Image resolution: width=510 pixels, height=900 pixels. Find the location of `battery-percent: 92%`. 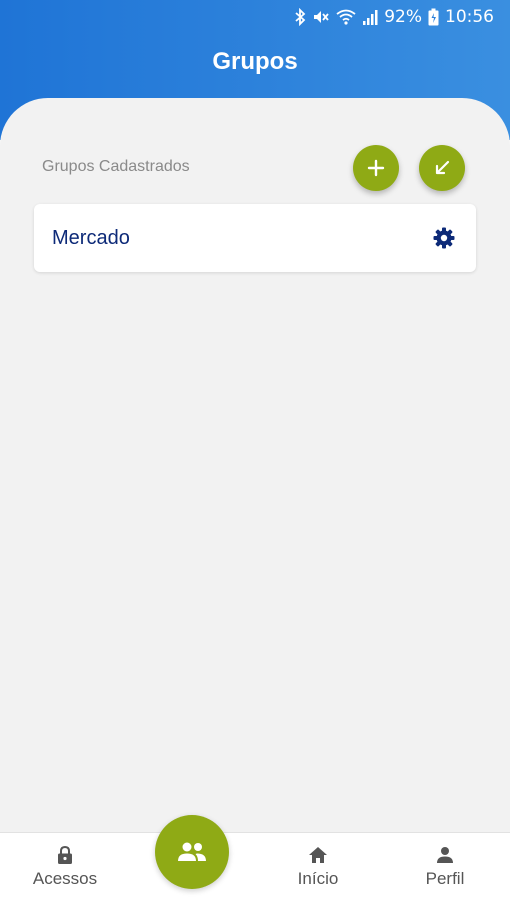

battery-percent: 92% is located at coordinates (403, 17).